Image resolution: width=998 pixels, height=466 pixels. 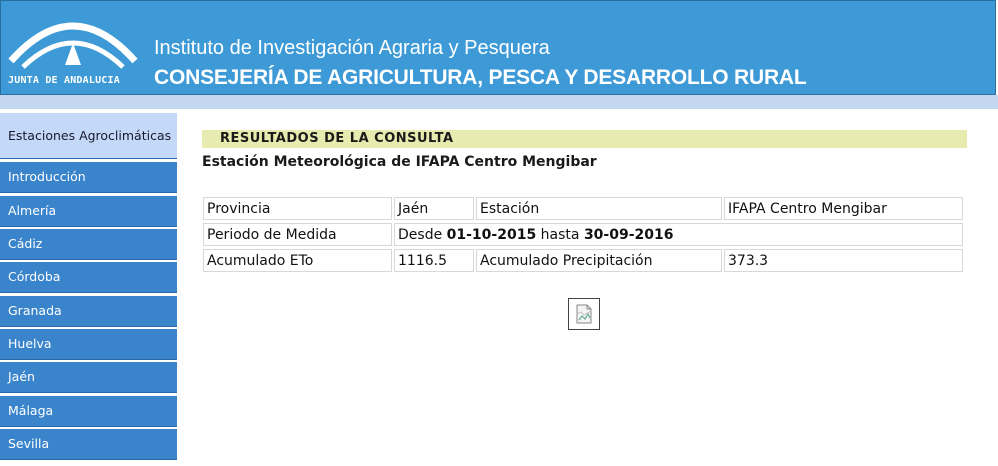 What do you see at coordinates (843, 208) in the screenshot?
I see `estacion-value: IFAPA Centro Mengibar` at bounding box center [843, 208].